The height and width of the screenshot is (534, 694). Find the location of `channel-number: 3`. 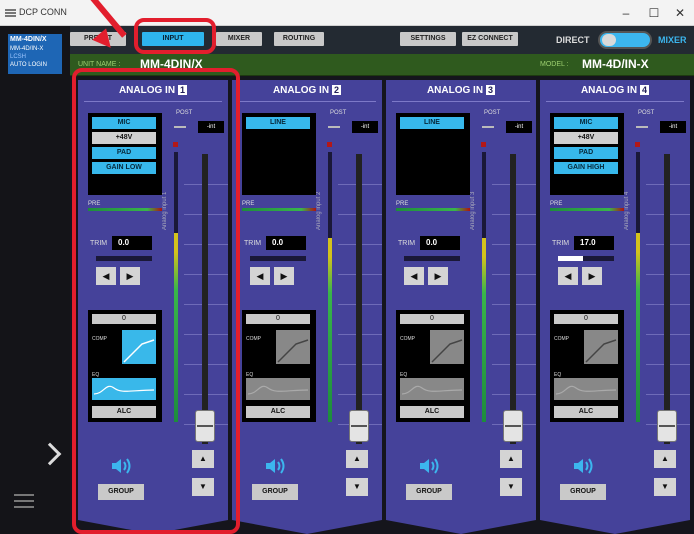

channel-number: 3 is located at coordinates (491, 90).